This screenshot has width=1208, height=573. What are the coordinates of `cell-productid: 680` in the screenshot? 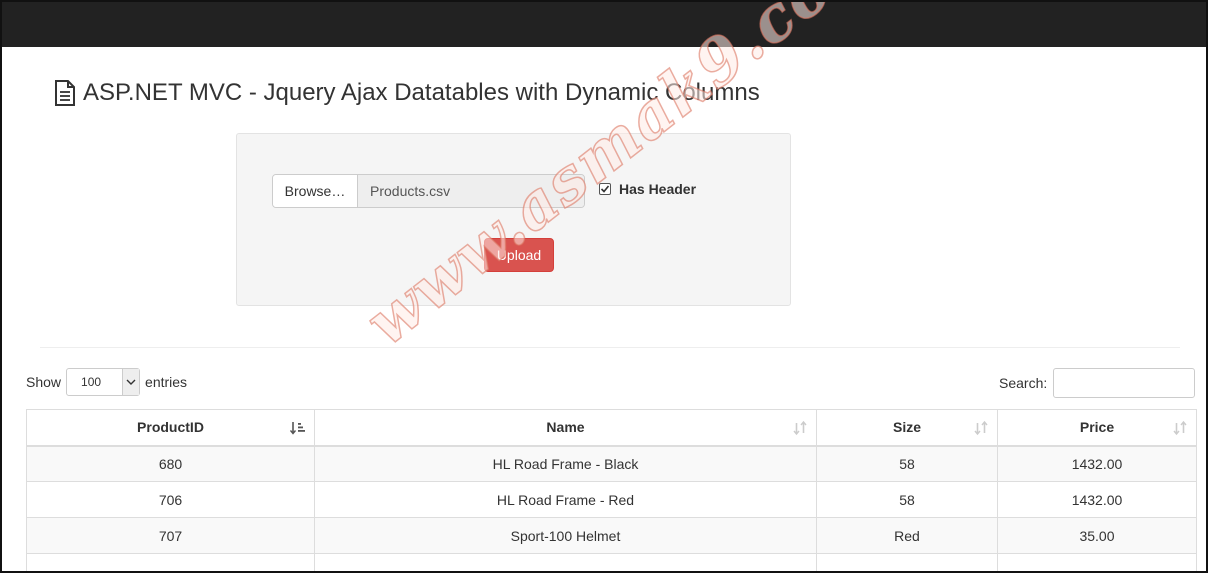 It's located at (170, 463).